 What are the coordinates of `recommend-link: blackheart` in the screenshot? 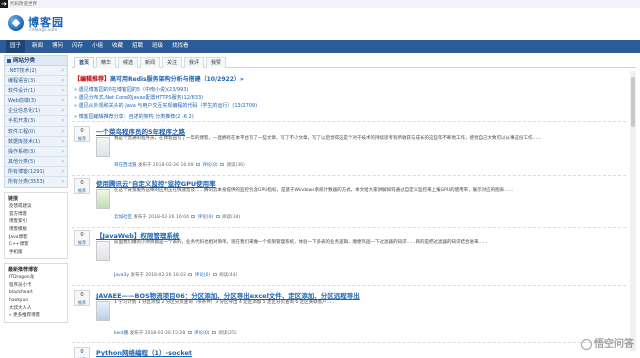 It's located at (36, 293).